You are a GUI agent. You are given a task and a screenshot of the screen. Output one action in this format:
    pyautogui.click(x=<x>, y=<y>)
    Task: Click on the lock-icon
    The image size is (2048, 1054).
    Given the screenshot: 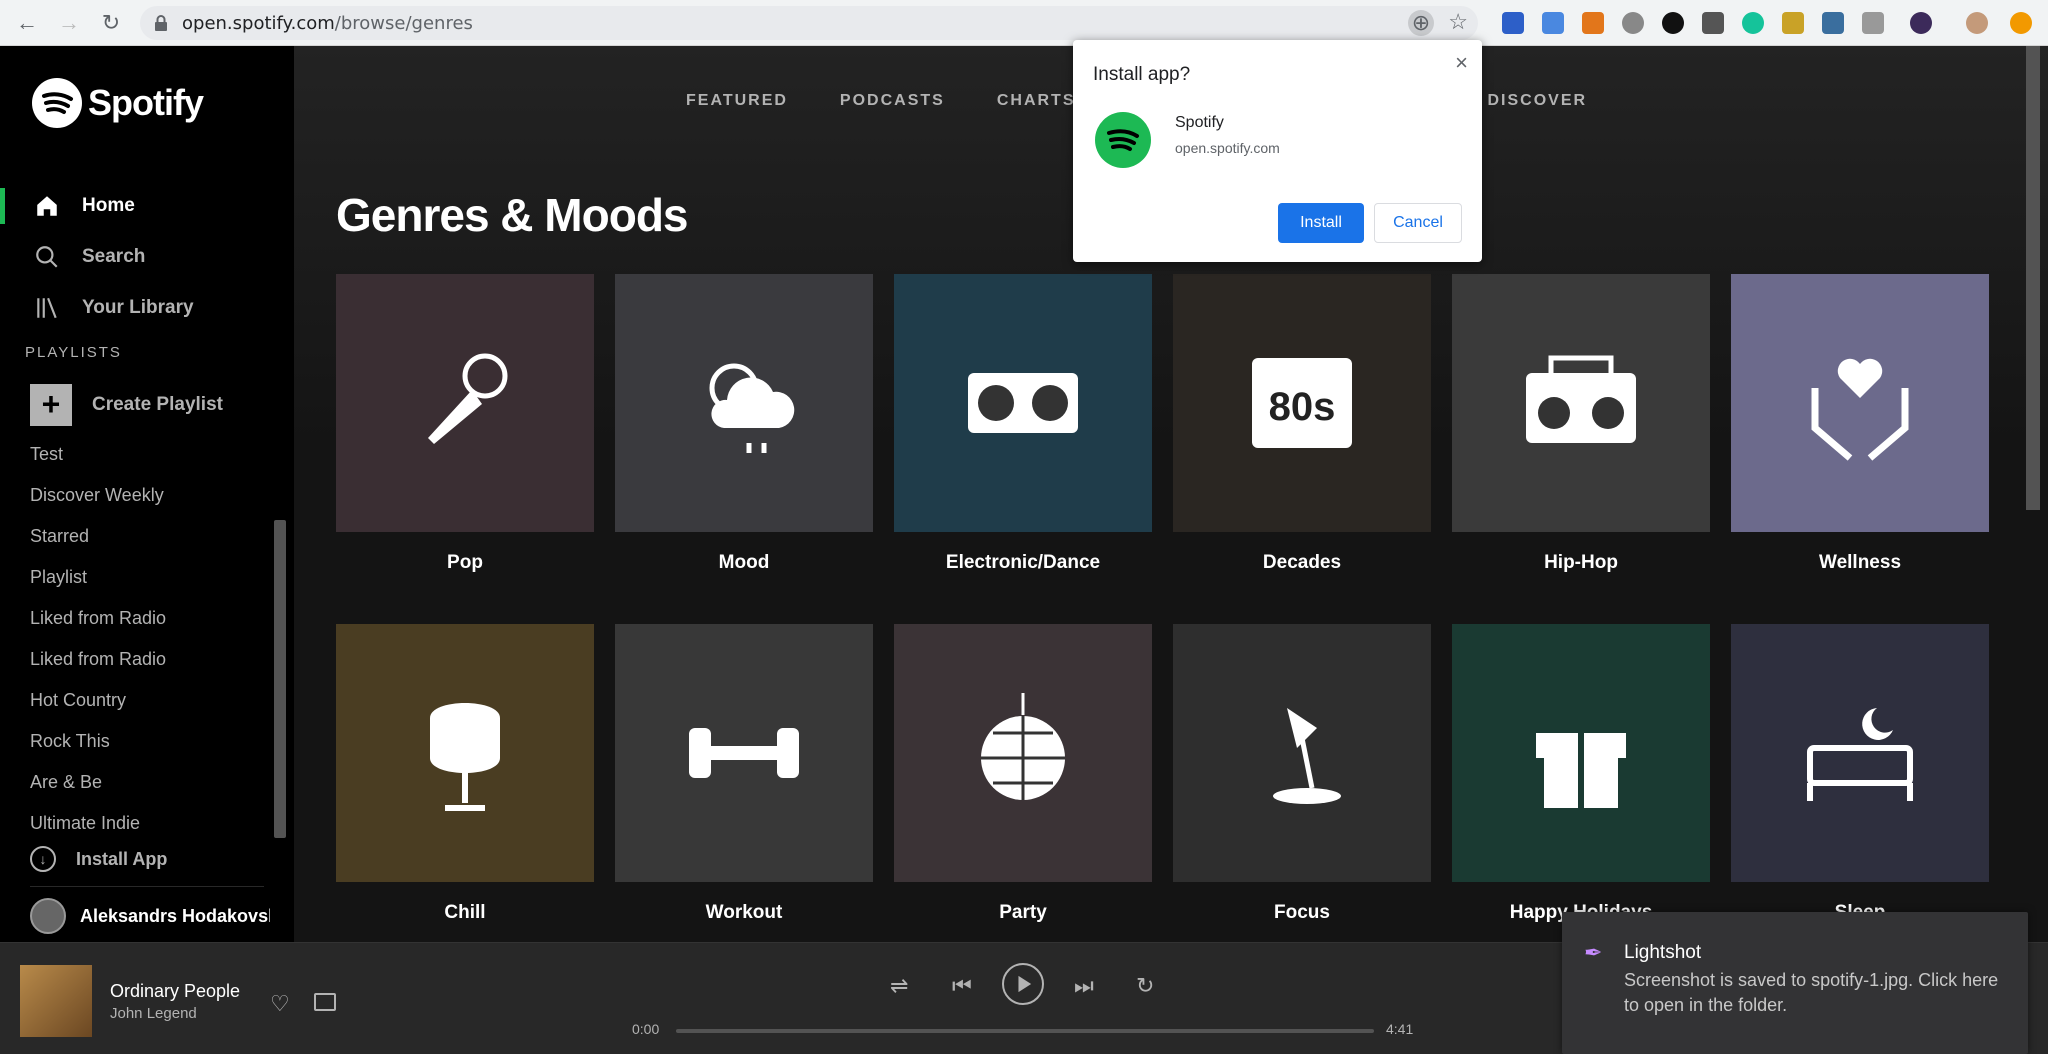 What is the action you would take?
    pyautogui.click(x=161, y=23)
    